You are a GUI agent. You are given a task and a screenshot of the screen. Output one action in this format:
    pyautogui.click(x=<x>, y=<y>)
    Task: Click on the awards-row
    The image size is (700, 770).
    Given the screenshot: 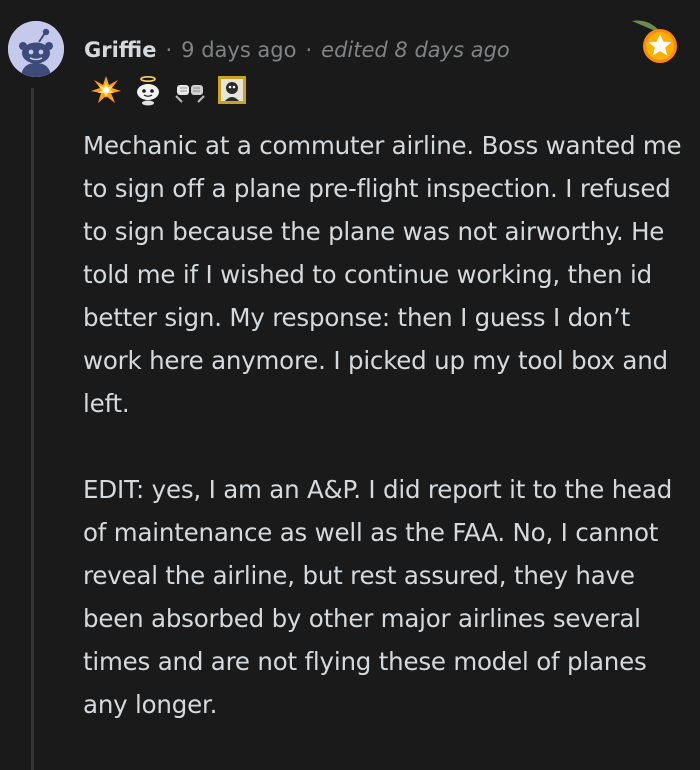 What is the action you would take?
    pyautogui.click(x=169, y=90)
    